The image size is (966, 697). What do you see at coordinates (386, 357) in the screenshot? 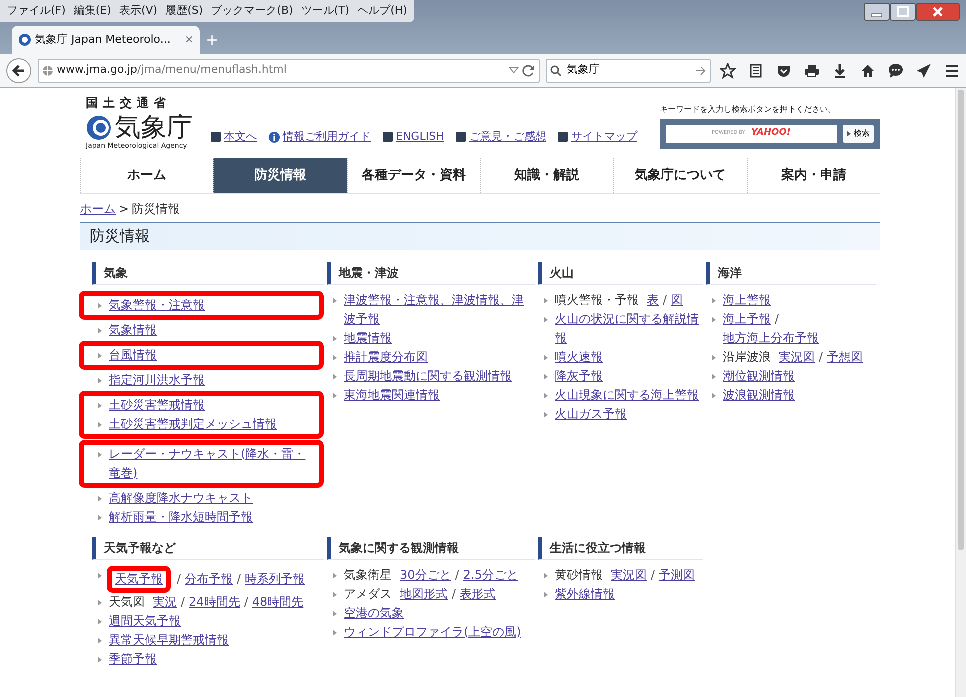
I see `menu-link: 推計震度分布図` at bounding box center [386, 357].